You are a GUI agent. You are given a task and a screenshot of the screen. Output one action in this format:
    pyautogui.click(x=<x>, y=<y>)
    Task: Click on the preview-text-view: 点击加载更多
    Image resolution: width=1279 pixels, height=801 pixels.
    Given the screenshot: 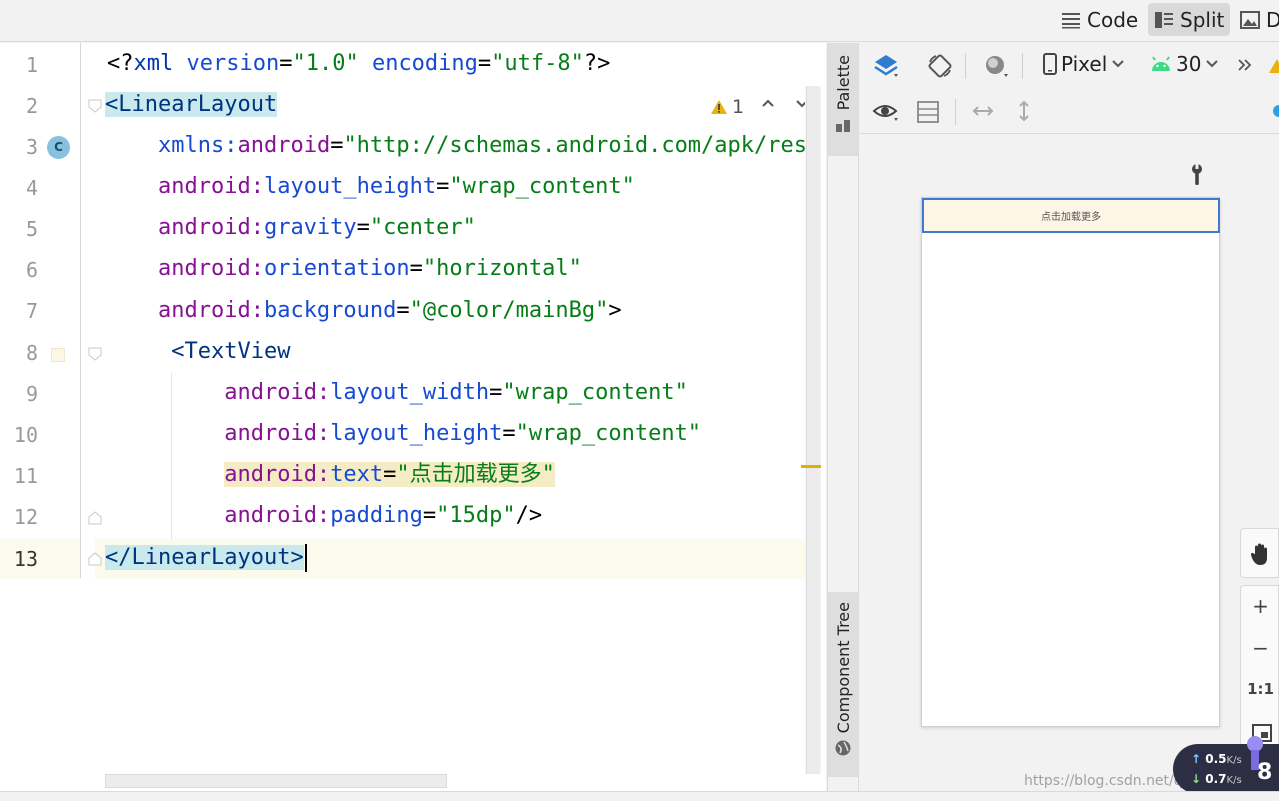 What is the action you would take?
    pyautogui.click(x=1071, y=215)
    